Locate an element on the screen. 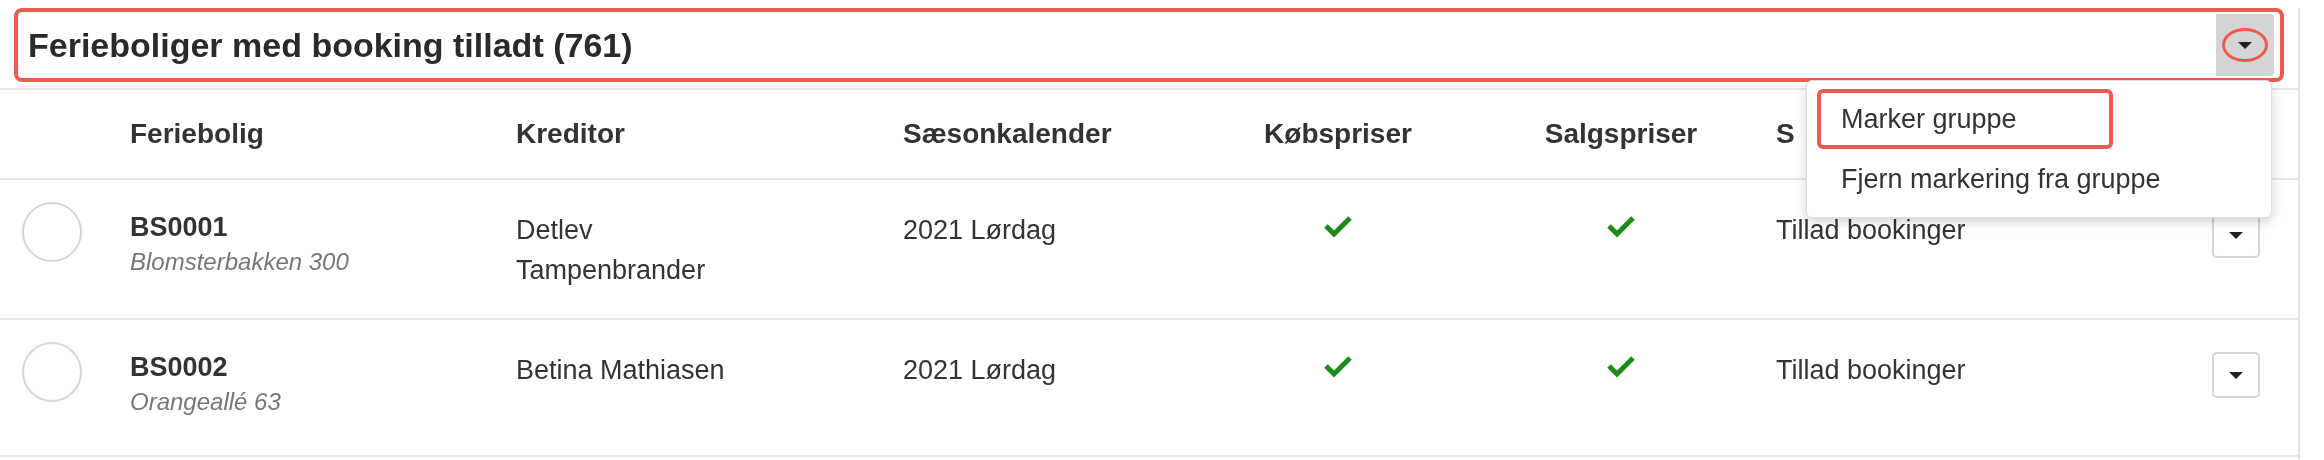  creditor-name: Detlev Tampenbrander is located at coordinates (611, 250).